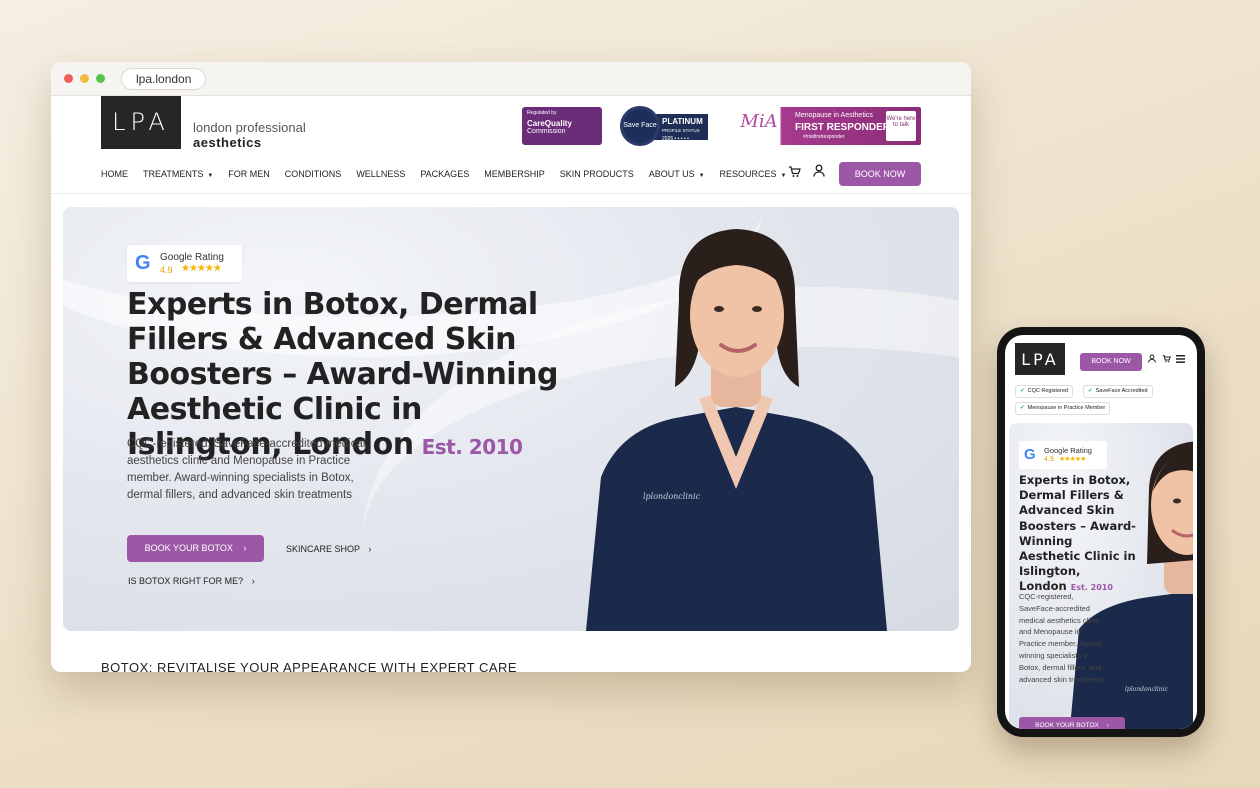 The width and height of the screenshot is (1260, 788). I want to click on nav-home-label: HOME, so click(114, 174).